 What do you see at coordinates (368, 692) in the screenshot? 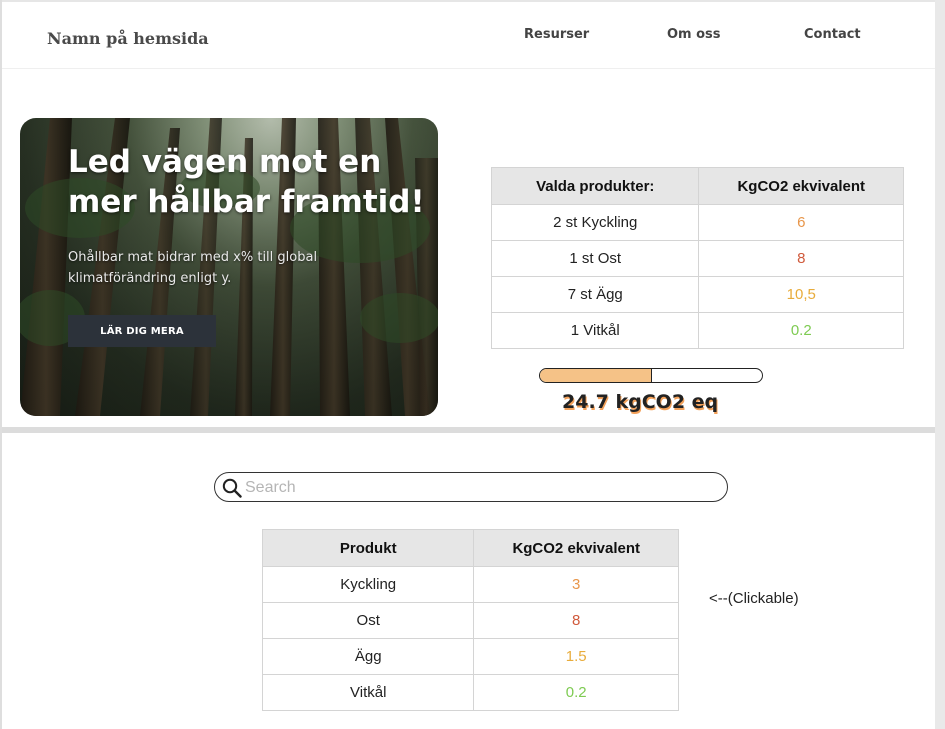
I see `product-cell: Vitkål` at bounding box center [368, 692].